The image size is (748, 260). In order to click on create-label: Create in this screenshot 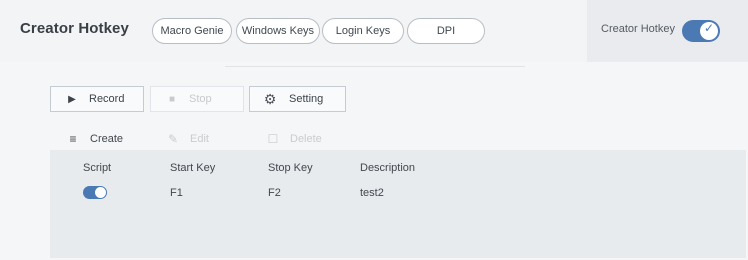, I will do `click(107, 139)`.